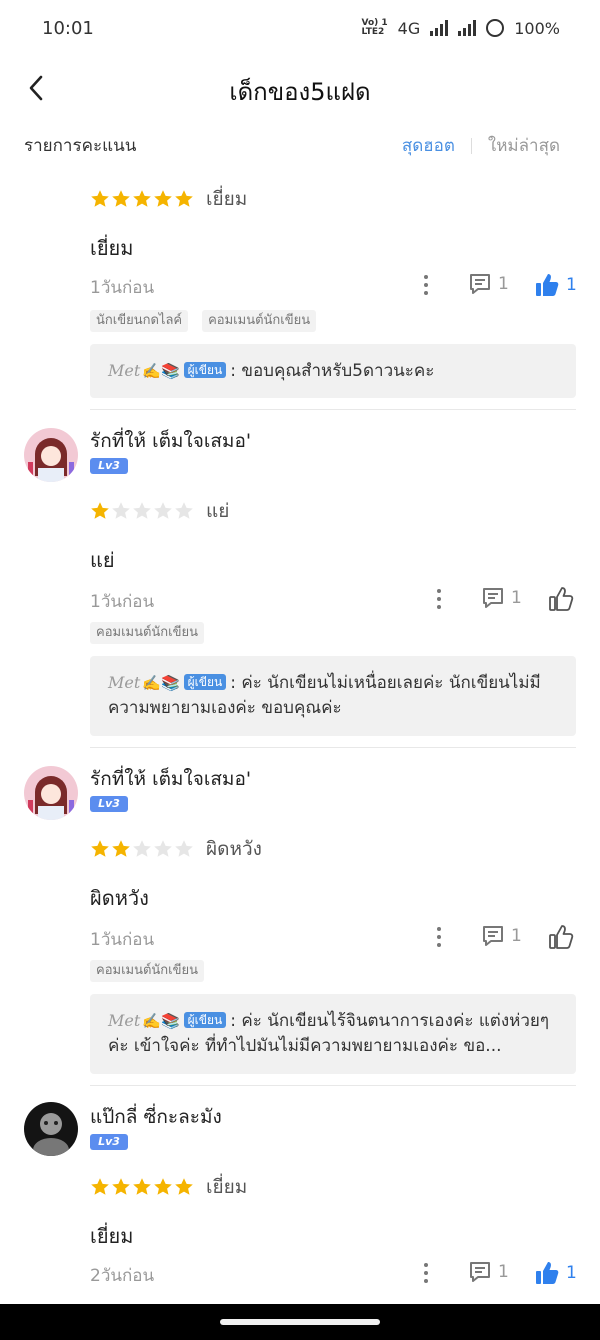 Image resolution: width=600 pixels, height=1340 pixels. Describe the element at coordinates (333, 1274) in the screenshot. I see `review-meta: 2วันก่อน 1 1` at that location.